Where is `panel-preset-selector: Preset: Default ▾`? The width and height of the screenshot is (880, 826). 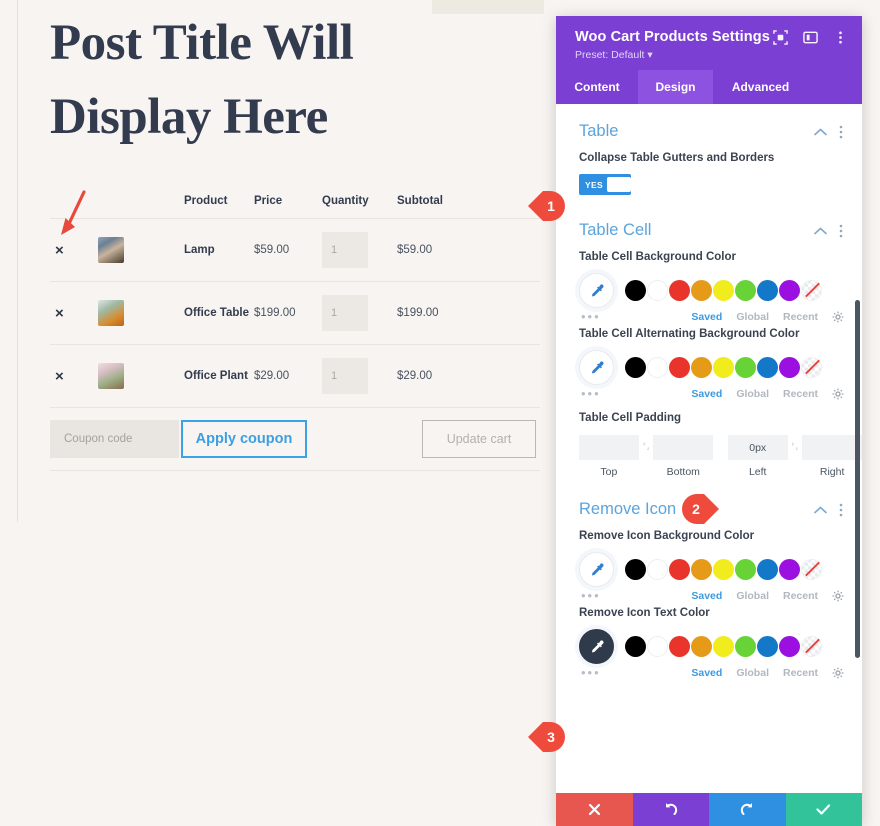 panel-preset-selector: Preset: Default ▾ is located at coordinates (710, 55).